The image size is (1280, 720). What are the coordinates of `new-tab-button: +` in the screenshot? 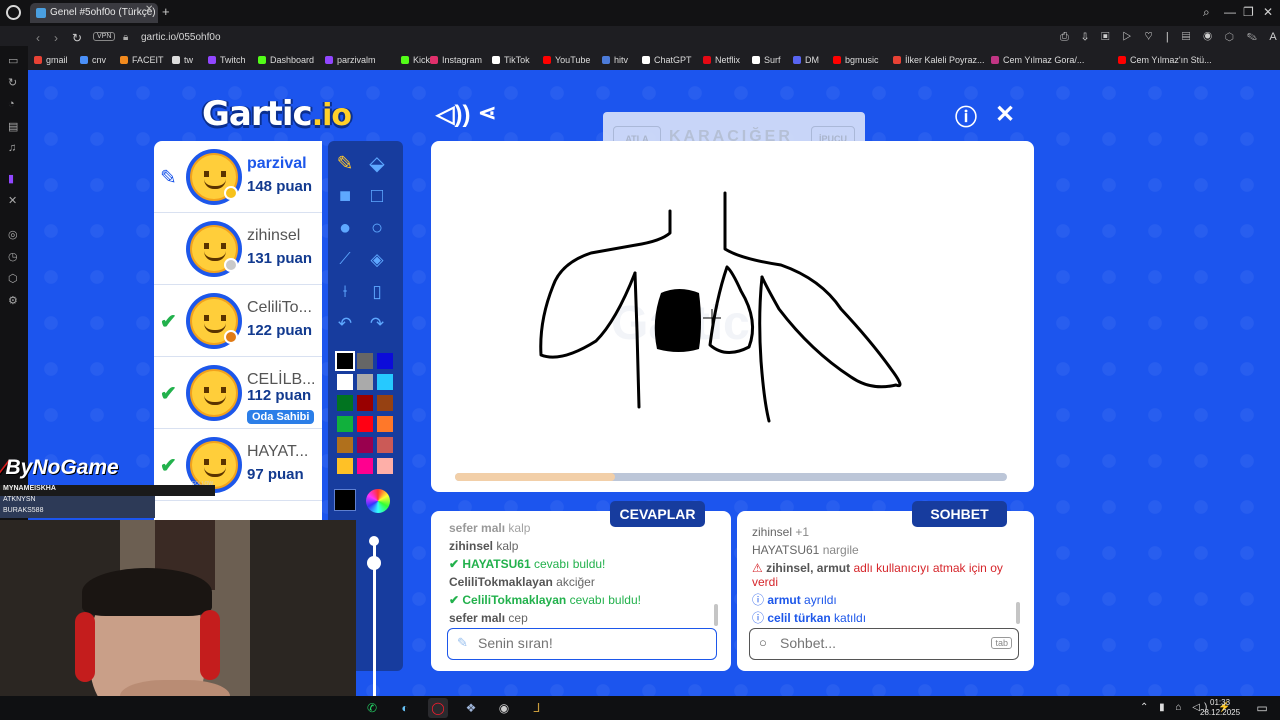 It's located at (166, 11).